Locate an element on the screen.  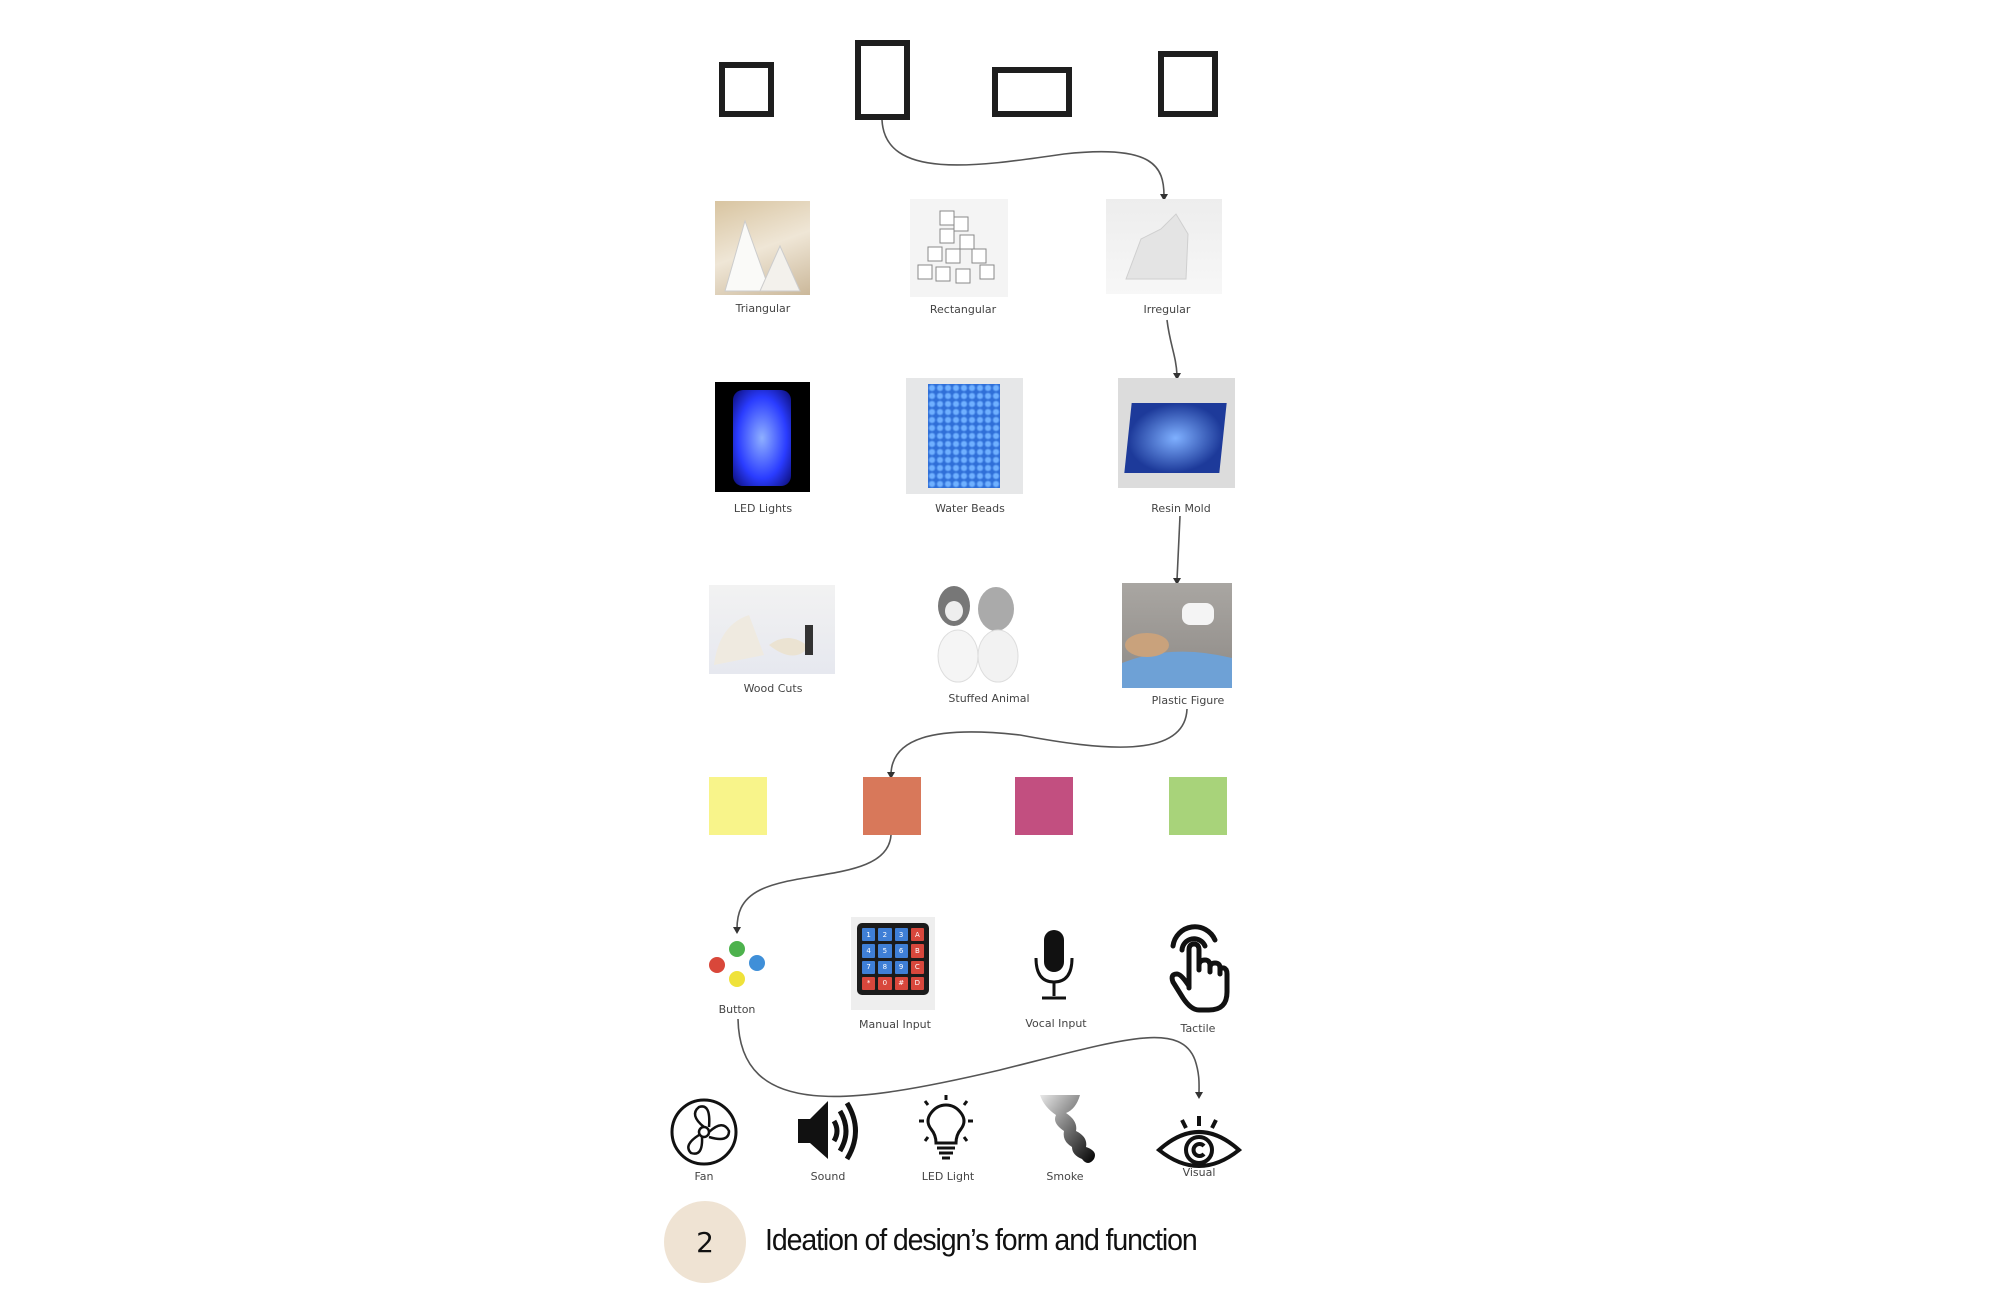
material-label: LED Lights is located at coordinates (763, 508).